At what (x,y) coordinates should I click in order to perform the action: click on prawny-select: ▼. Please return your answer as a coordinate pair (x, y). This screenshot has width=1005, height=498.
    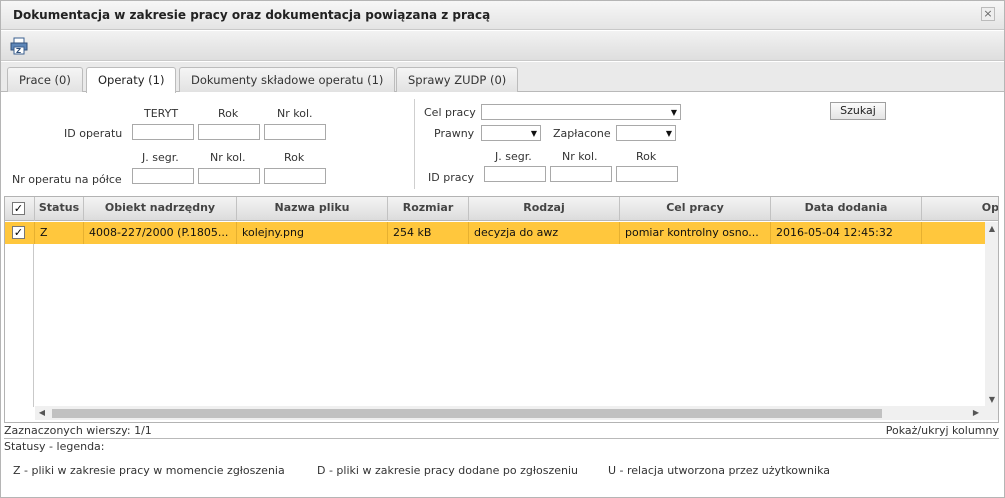
    Looking at the image, I should click on (511, 133).